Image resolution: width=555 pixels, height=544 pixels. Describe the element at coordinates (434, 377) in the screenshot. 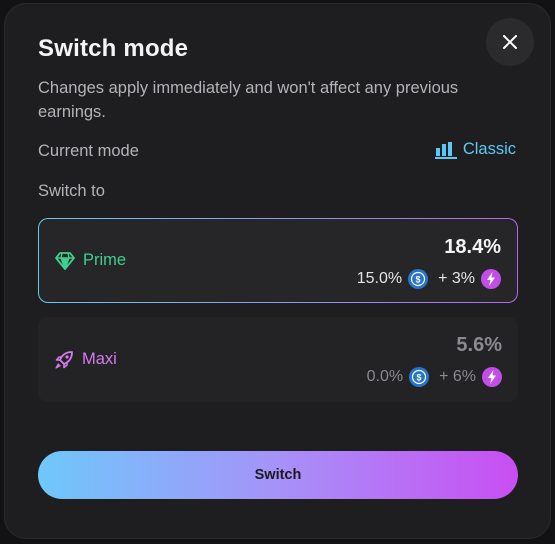

I see `mode-option-breakdown: 0.0% $ + 6%` at that location.